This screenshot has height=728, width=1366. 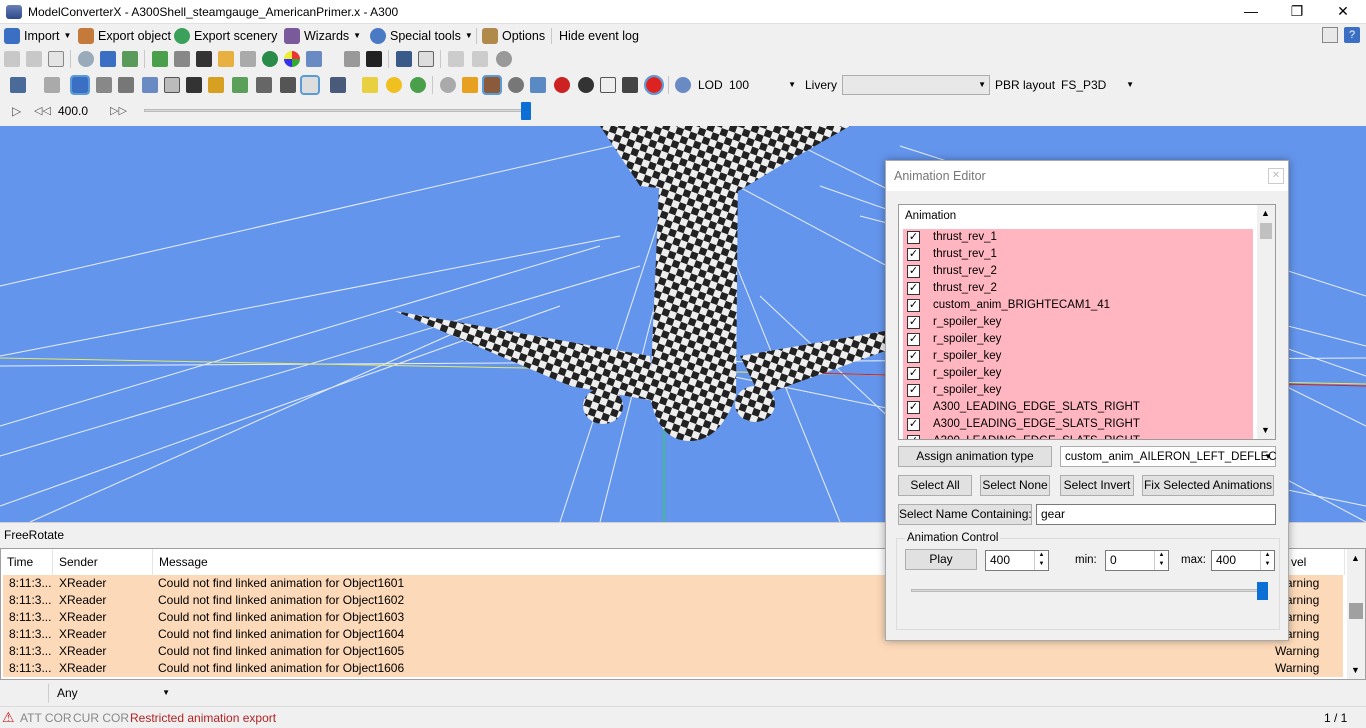 What do you see at coordinates (86, 59) in the screenshot?
I see `zoom-icon` at bounding box center [86, 59].